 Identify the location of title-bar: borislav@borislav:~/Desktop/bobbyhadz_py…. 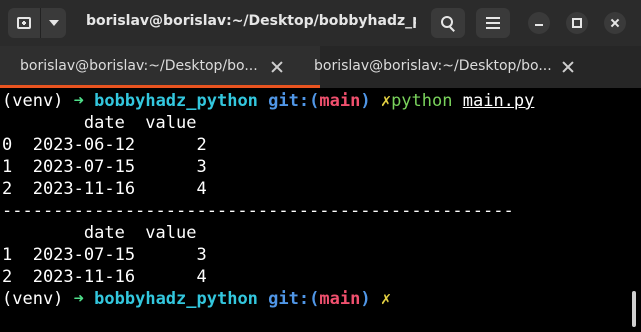
(320, 23).